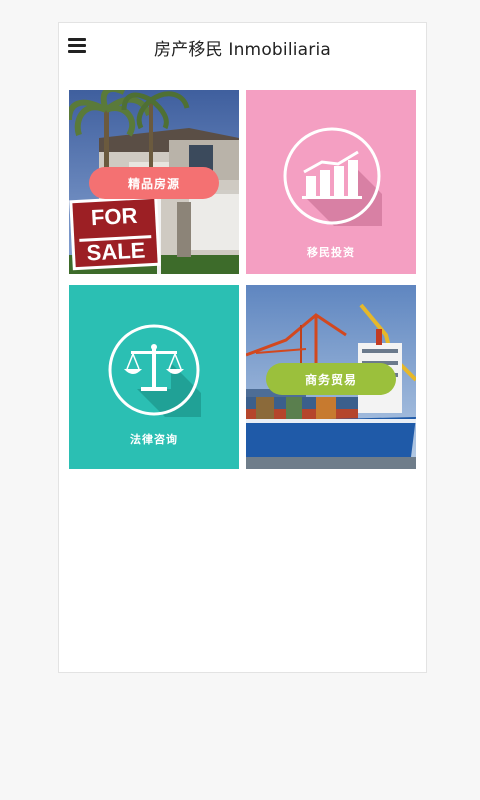  Describe the element at coordinates (154, 439) in the screenshot. I see `legal-consultation-label: 法律咨询` at that location.